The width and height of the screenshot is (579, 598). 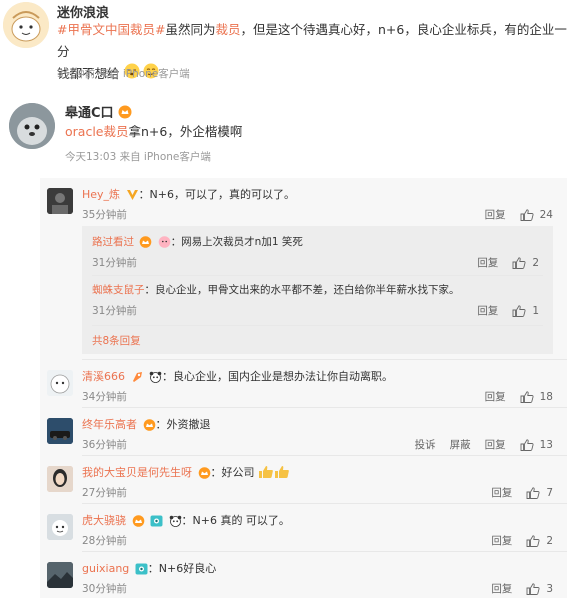 What do you see at coordinates (137, 377) in the screenshot?
I see `rocket-badge-icon` at bounding box center [137, 377].